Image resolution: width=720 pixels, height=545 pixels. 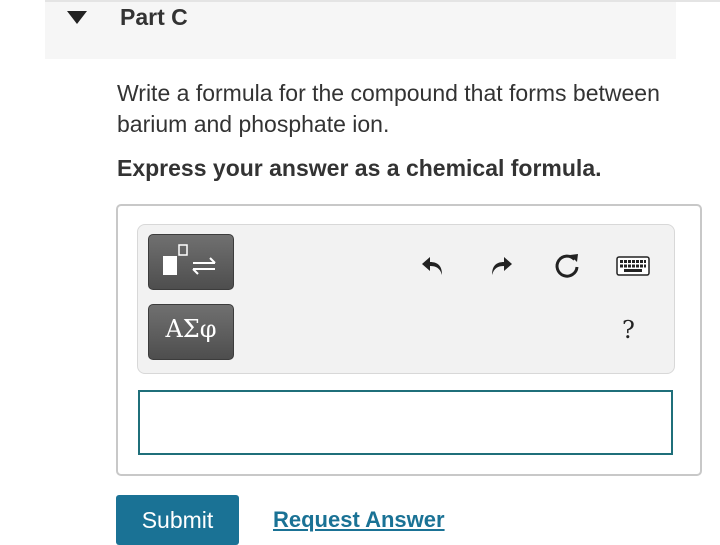 I want to click on keyboard-icon, so click(x=633, y=266).